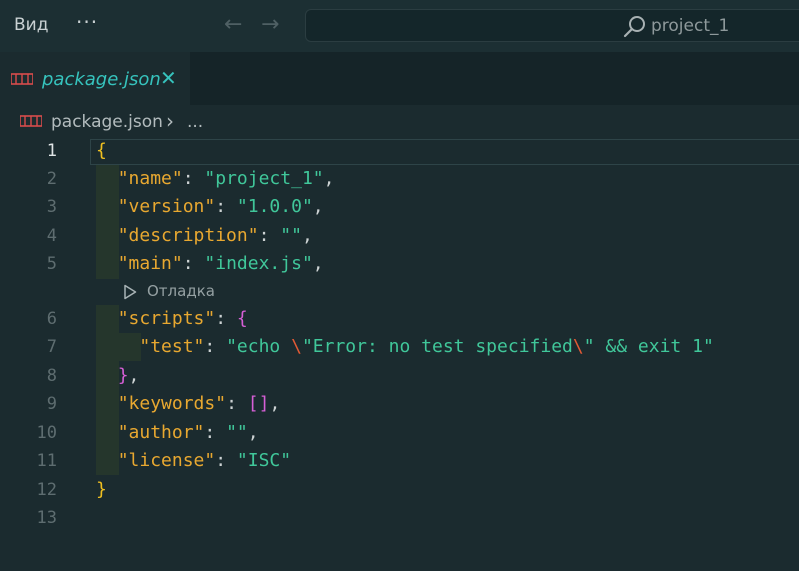 The height and width of the screenshot is (571, 799). I want to click on line-number: 3, so click(51, 207).